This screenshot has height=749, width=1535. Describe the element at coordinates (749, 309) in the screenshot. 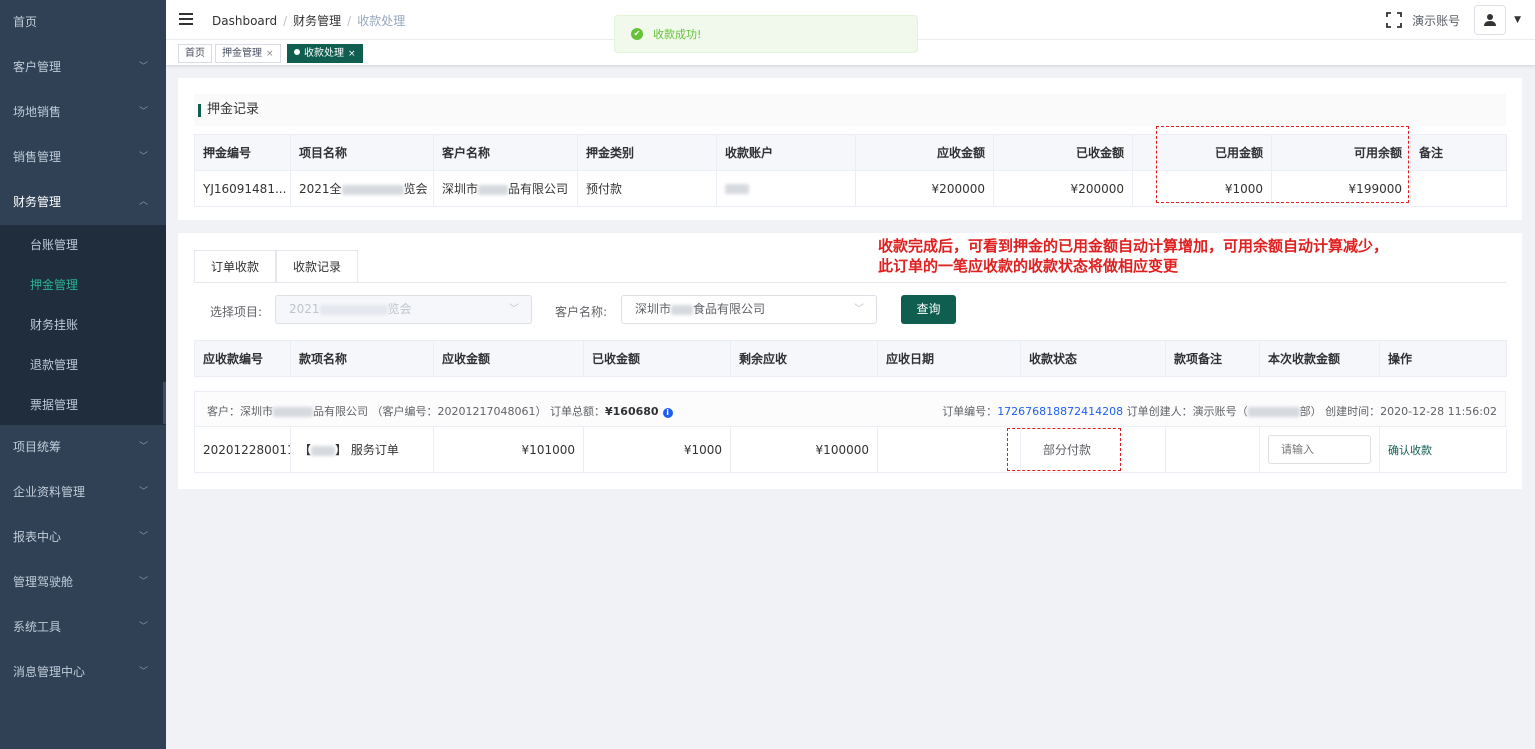

I see `customer-select: 深圳市 食品有限公司 ﹀` at that location.